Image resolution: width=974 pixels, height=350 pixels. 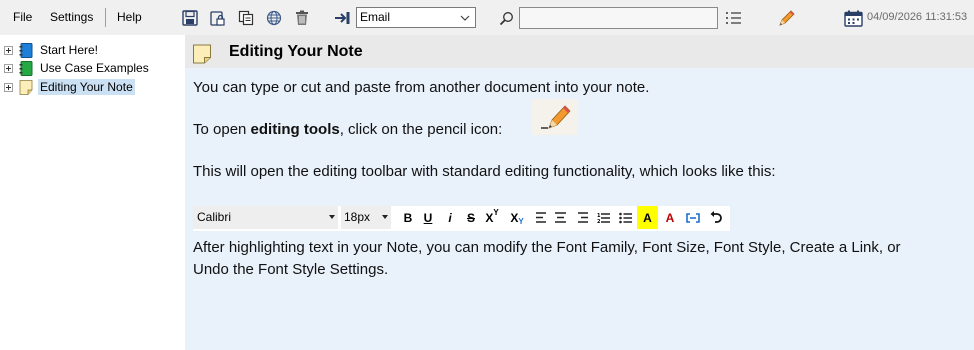 I want to click on paragraph-text: To open, so click(x=222, y=129).